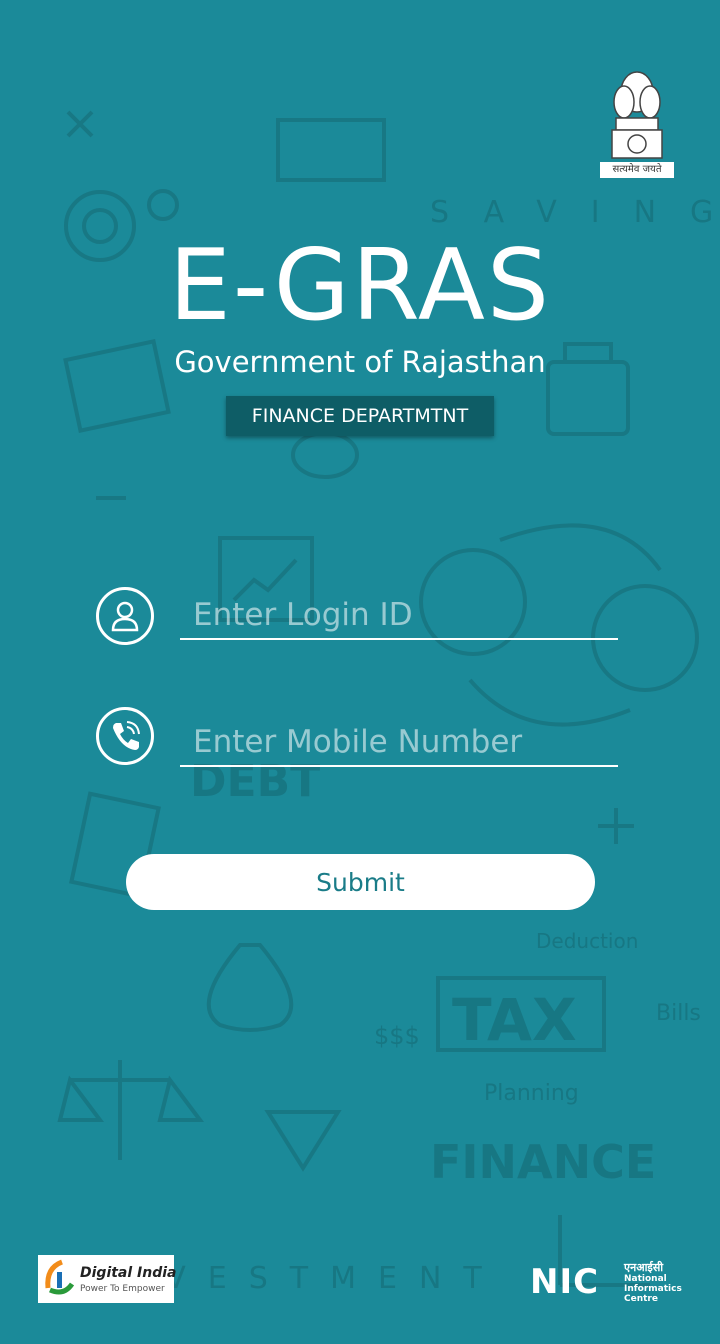 Image resolution: width=720 pixels, height=1344 pixels. I want to click on phone-icon, so click(125, 736).